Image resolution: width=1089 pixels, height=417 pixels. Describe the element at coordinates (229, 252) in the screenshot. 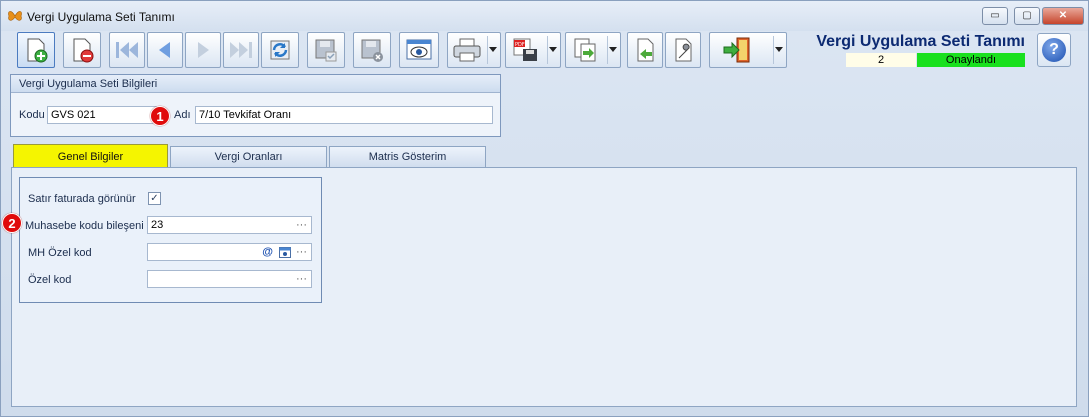

I see `mh-code-input: @ ···` at that location.